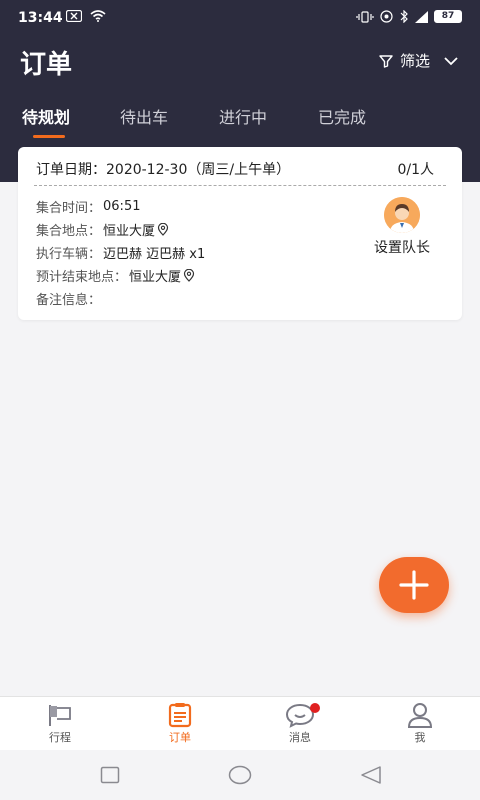 The image size is (480, 800). Describe the element at coordinates (342, 116) in the screenshot. I see `tab-completed: 已完成` at that location.